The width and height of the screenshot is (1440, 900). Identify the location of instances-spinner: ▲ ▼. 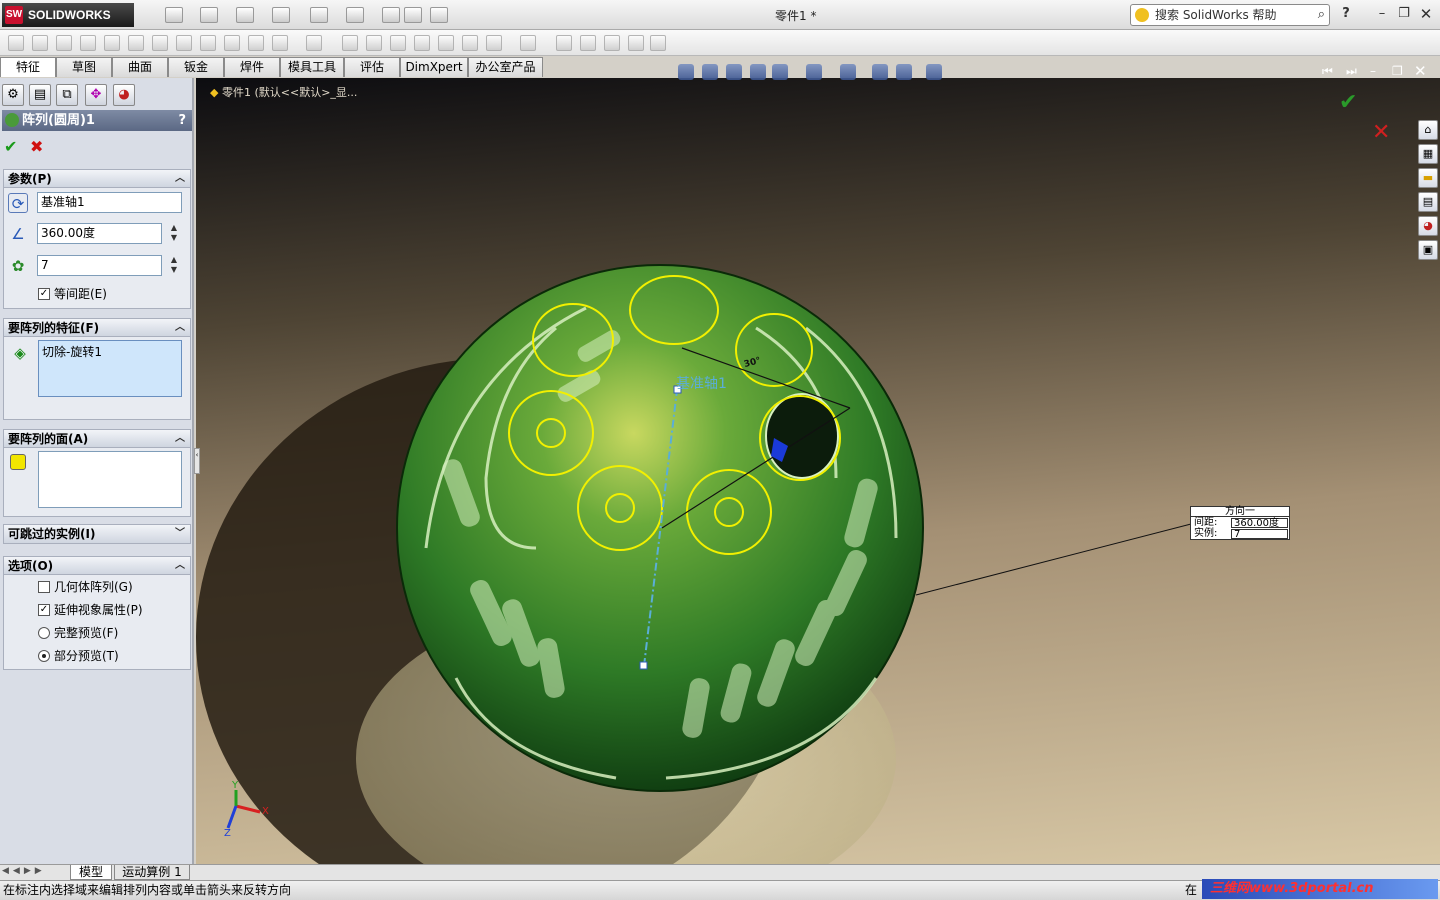
(174, 265).